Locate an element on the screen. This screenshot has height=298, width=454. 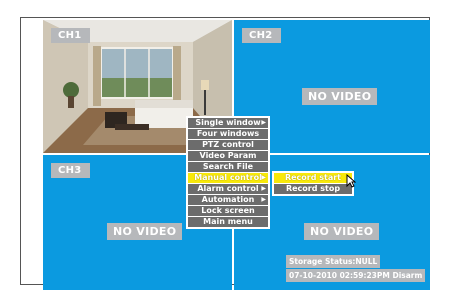
channel-3-label: CH3 is located at coordinates (70, 170).